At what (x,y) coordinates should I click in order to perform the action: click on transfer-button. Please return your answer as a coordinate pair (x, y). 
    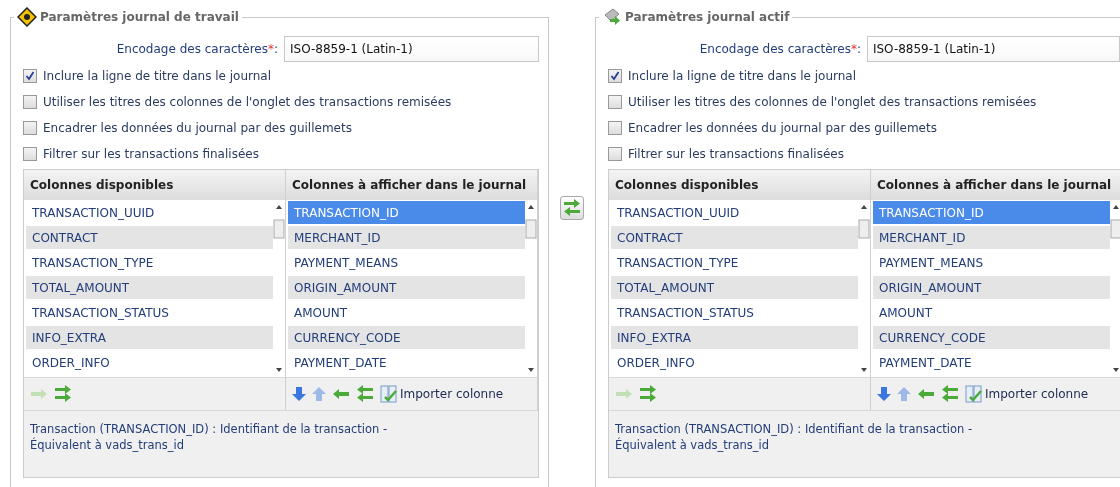
    Looking at the image, I should click on (572, 208).